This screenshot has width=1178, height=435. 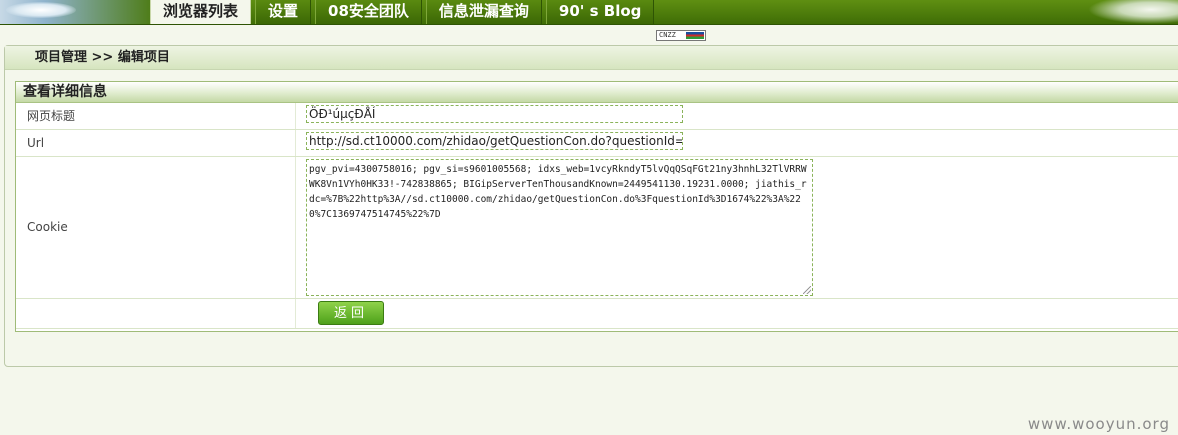 I want to click on page-title-cell: ÖÐ¹úµçÐÅÍ, so click(x=736, y=116).